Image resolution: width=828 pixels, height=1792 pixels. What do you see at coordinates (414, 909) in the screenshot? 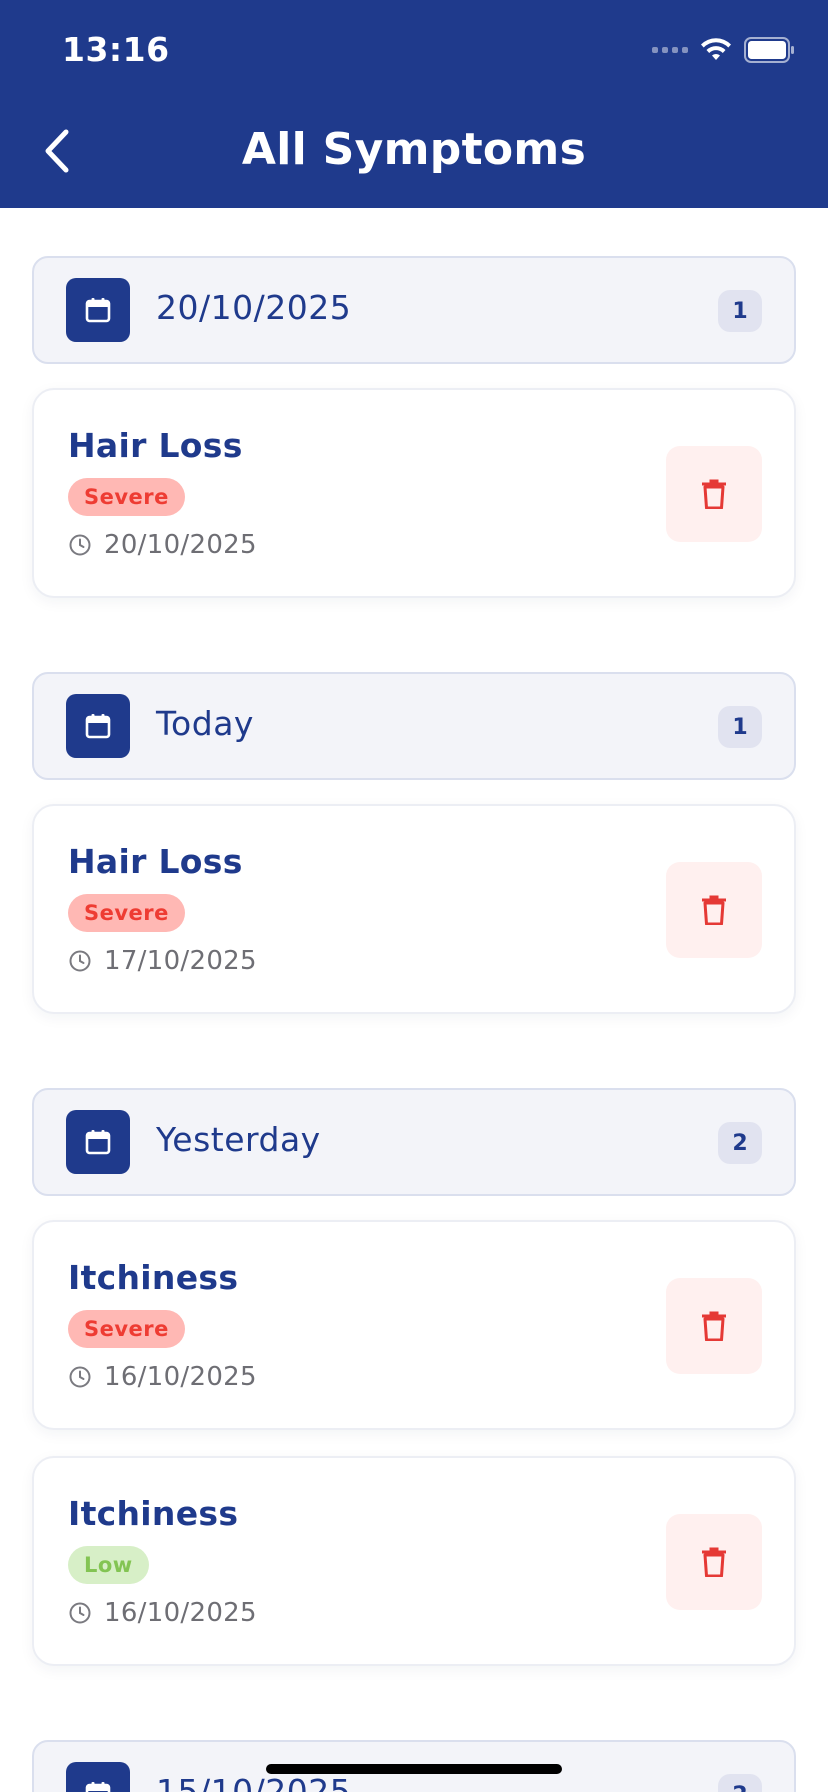
I see `symptom-card: Hair Loss Severe 17/10/2025` at bounding box center [414, 909].